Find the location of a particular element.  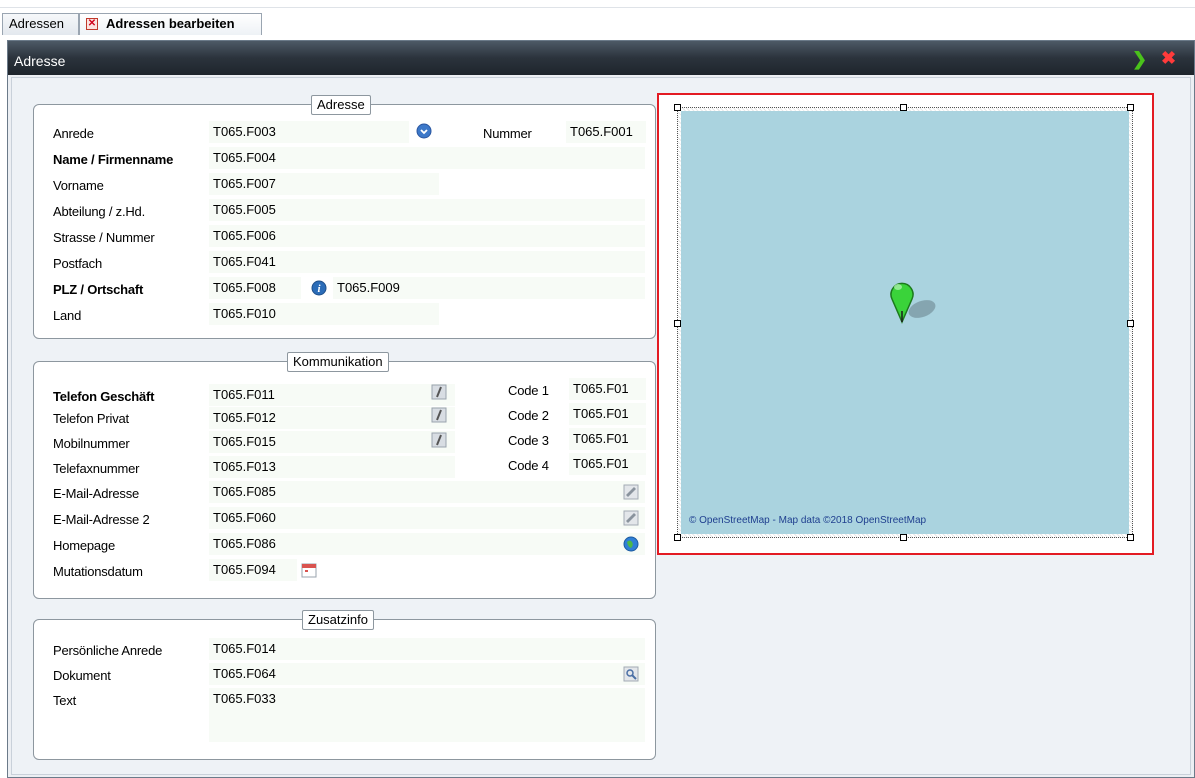

field-persoenliche-anrede: T065.F014 is located at coordinates (427, 649).